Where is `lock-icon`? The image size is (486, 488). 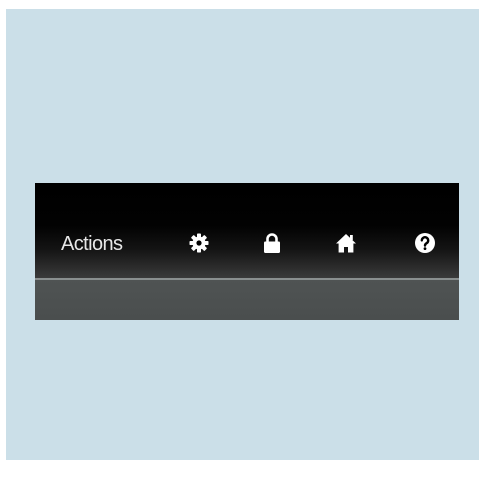
lock-icon is located at coordinates (272, 243).